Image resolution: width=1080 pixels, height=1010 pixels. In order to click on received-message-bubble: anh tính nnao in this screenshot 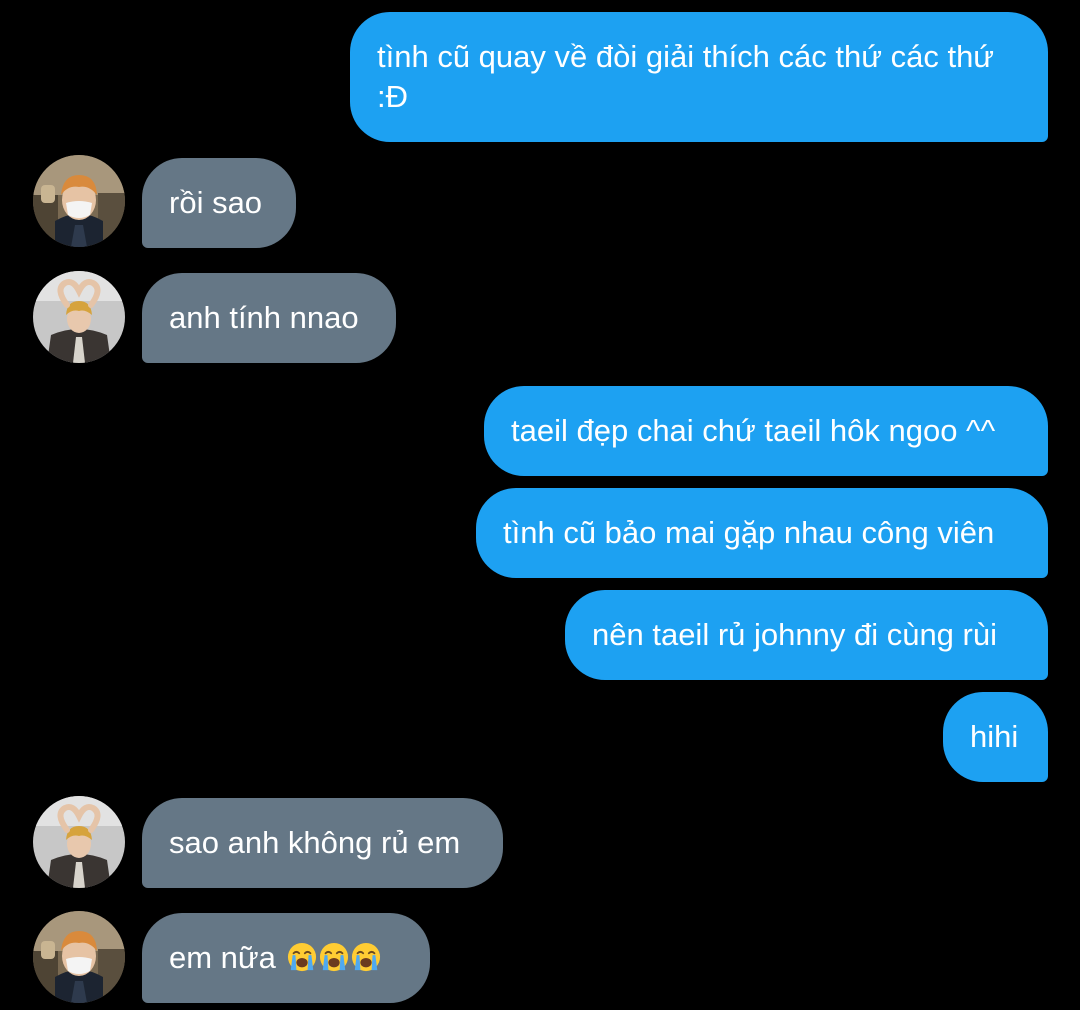, I will do `click(269, 318)`.